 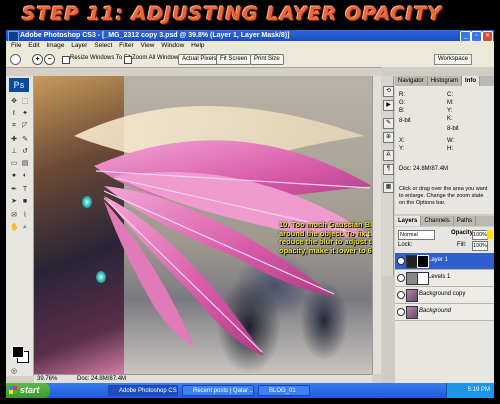 What do you see at coordinates (14, 164) in the screenshot?
I see `eraser-tool-icon: ▭` at bounding box center [14, 164].